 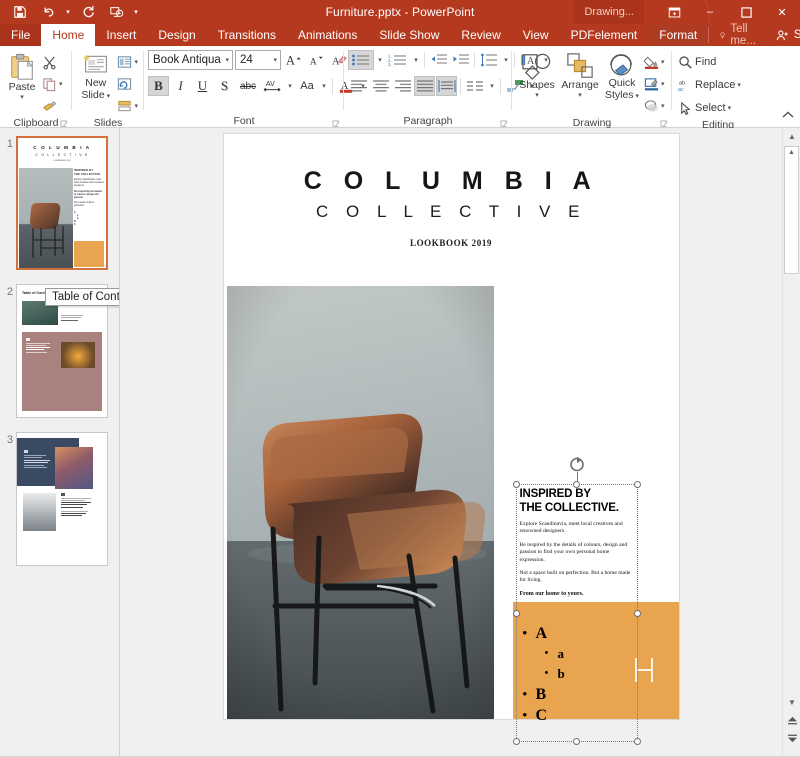 I want to click on shape-effects-dropdown-icon: ▾, so click(x=663, y=106).